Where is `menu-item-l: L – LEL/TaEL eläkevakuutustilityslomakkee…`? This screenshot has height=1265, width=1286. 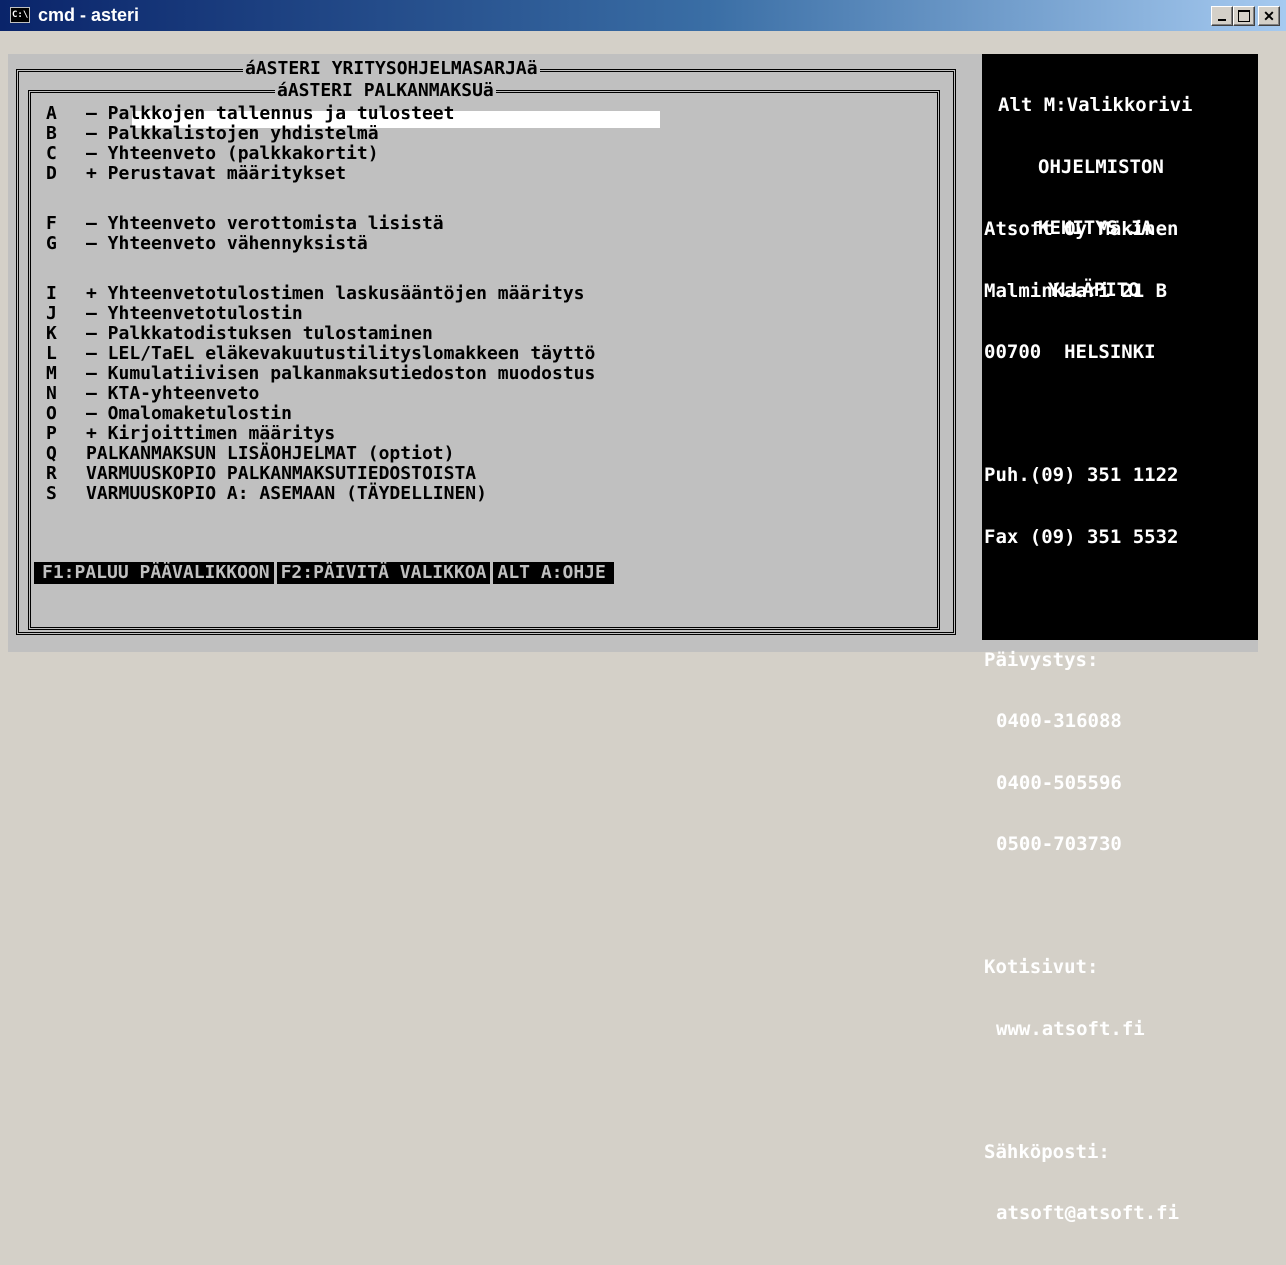 menu-item-l: L – LEL/TaEL eläkevakuutustilityslomakkee… is located at coordinates (320, 354).